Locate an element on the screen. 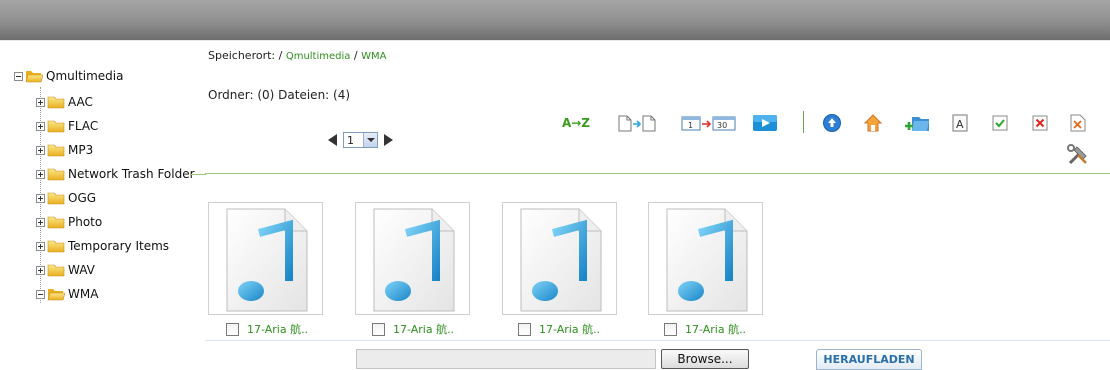 The width and height of the screenshot is (1110, 370). settings-icon is located at coordinates (1077, 154).